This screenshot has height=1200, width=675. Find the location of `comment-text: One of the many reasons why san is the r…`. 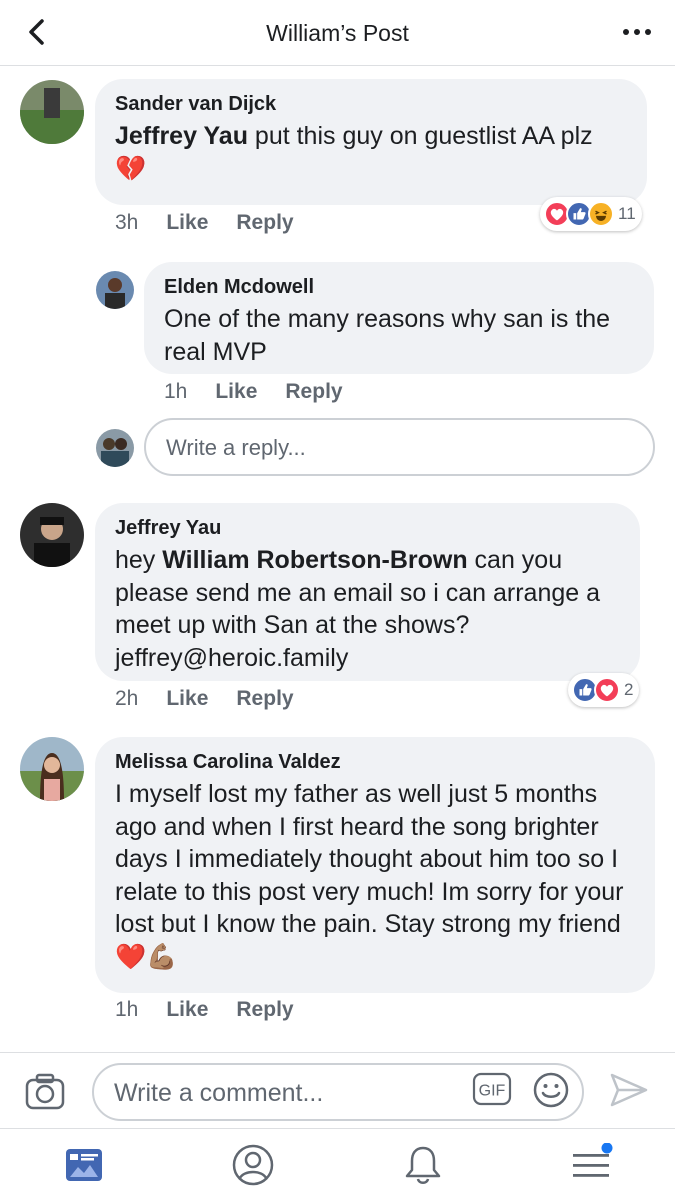

comment-text: One of the many reasons why san is the r… is located at coordinates (387, 335).